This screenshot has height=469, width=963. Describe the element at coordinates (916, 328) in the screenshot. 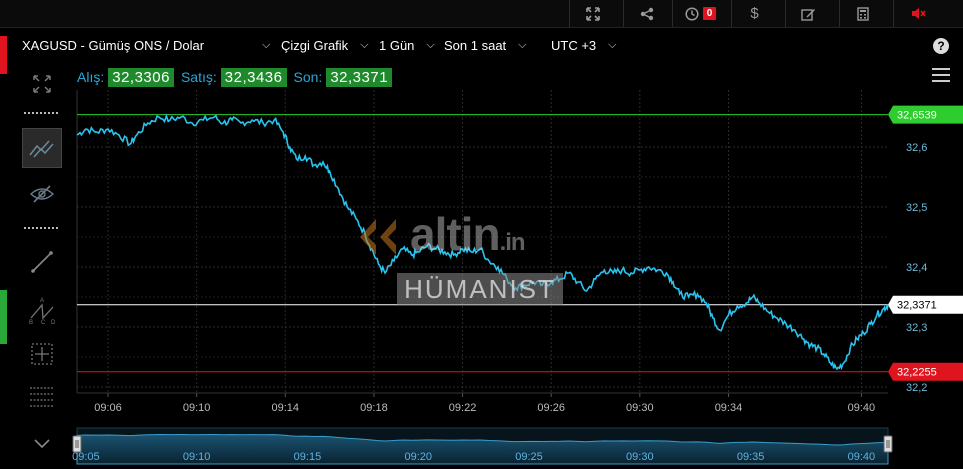

I see `y-tick-label: 32,3` at that location.